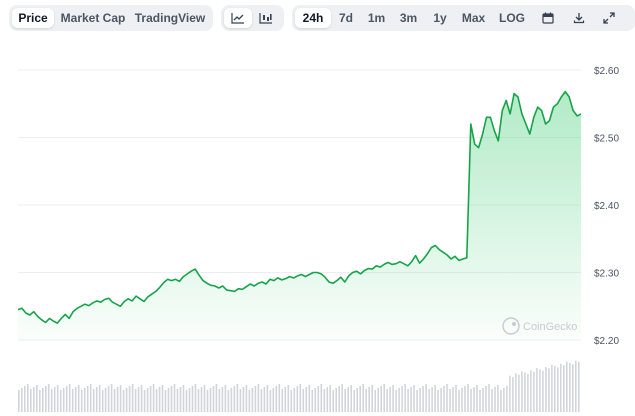 The image size is (635, 416). Describe the element at coordinates (606, 71) in the screenshot. I see `y-tick-label: $2.60` at that location.